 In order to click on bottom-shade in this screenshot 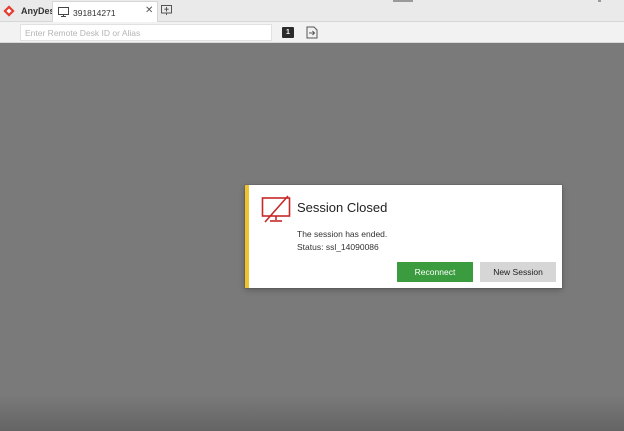, I will do `click(312, 413)`.